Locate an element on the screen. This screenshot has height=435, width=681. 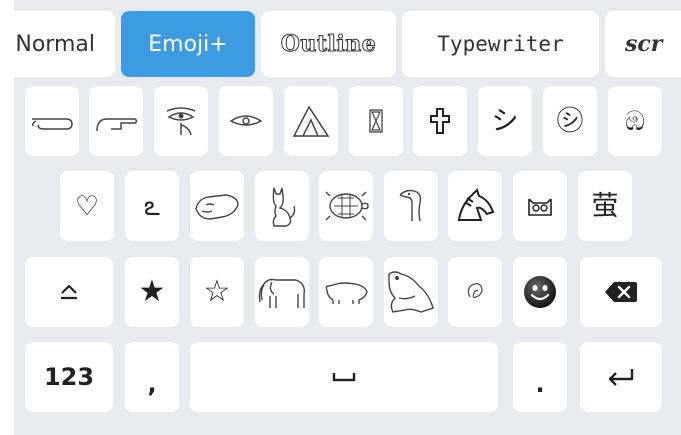
key-sinhala-mba: ඹ is located at coordinates (635, 121).